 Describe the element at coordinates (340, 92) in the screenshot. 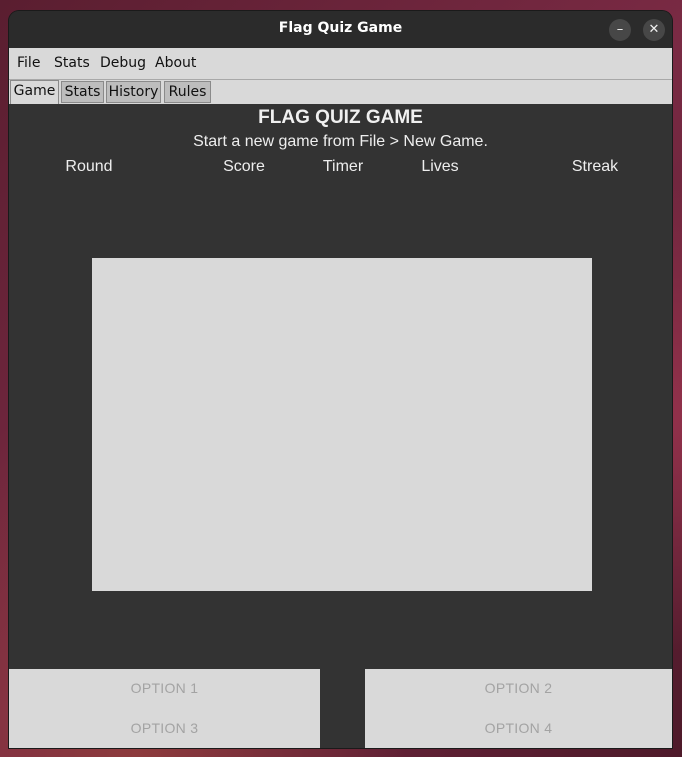

I see `tab-bar: Game Stats History Rules` at that location.